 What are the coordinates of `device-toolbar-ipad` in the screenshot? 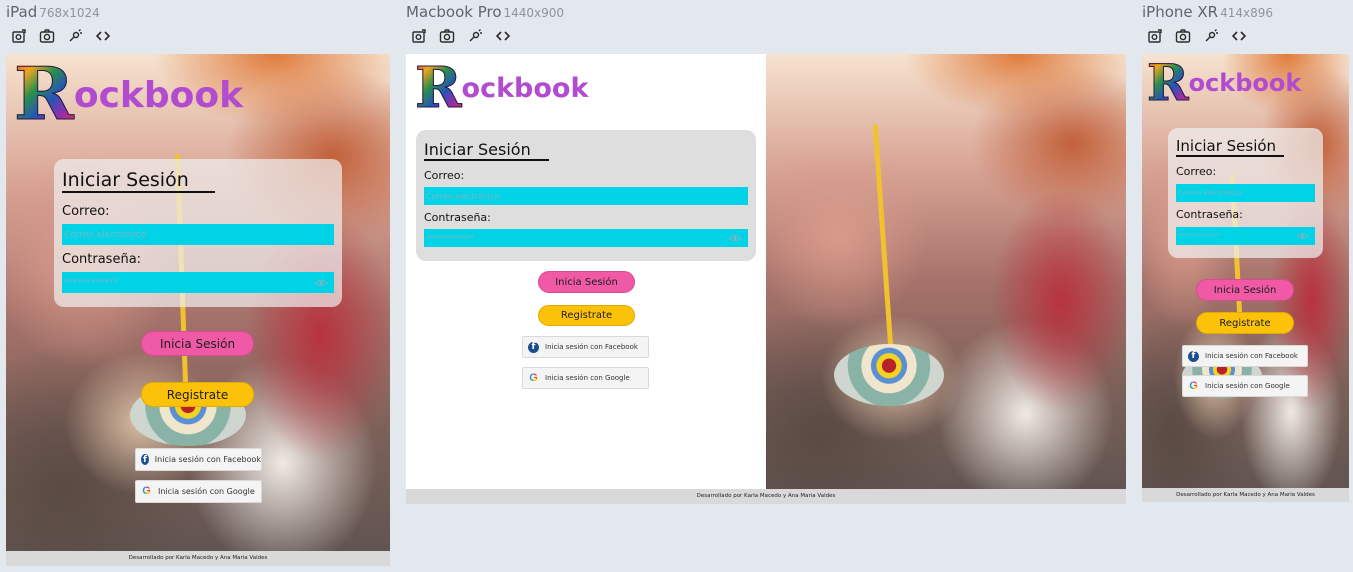 It's located at (61, 36).